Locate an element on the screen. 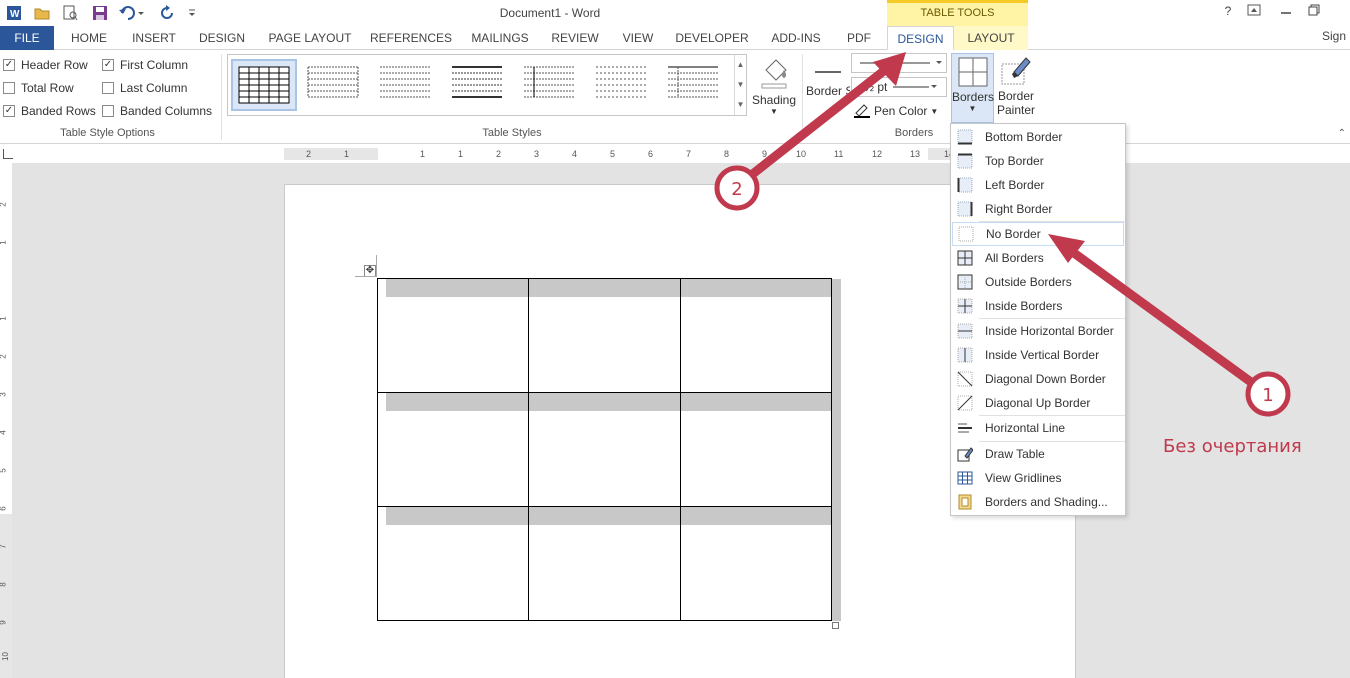 Image resolution: width=1350 pixels, height=678 pixels. checkmark-icon: ✓ is located at coordinates (9, 65).